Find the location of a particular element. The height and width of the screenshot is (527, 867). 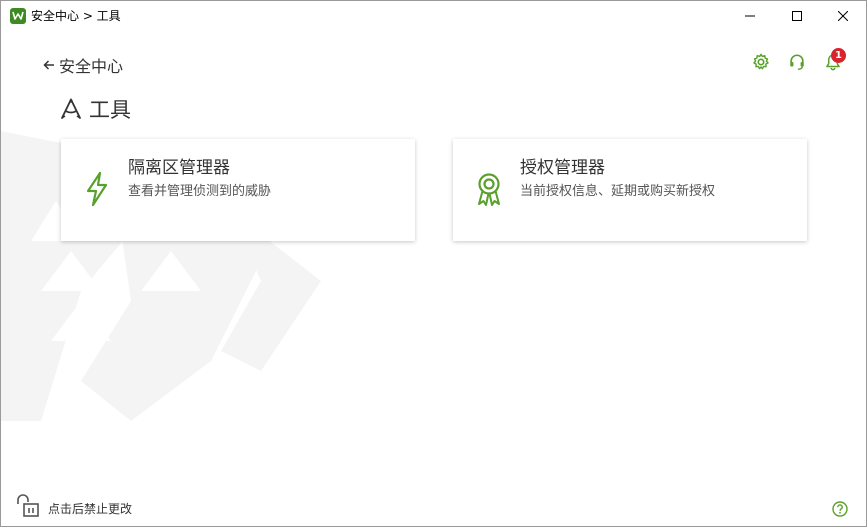

headset-icon is located at coordinates (797, 62).